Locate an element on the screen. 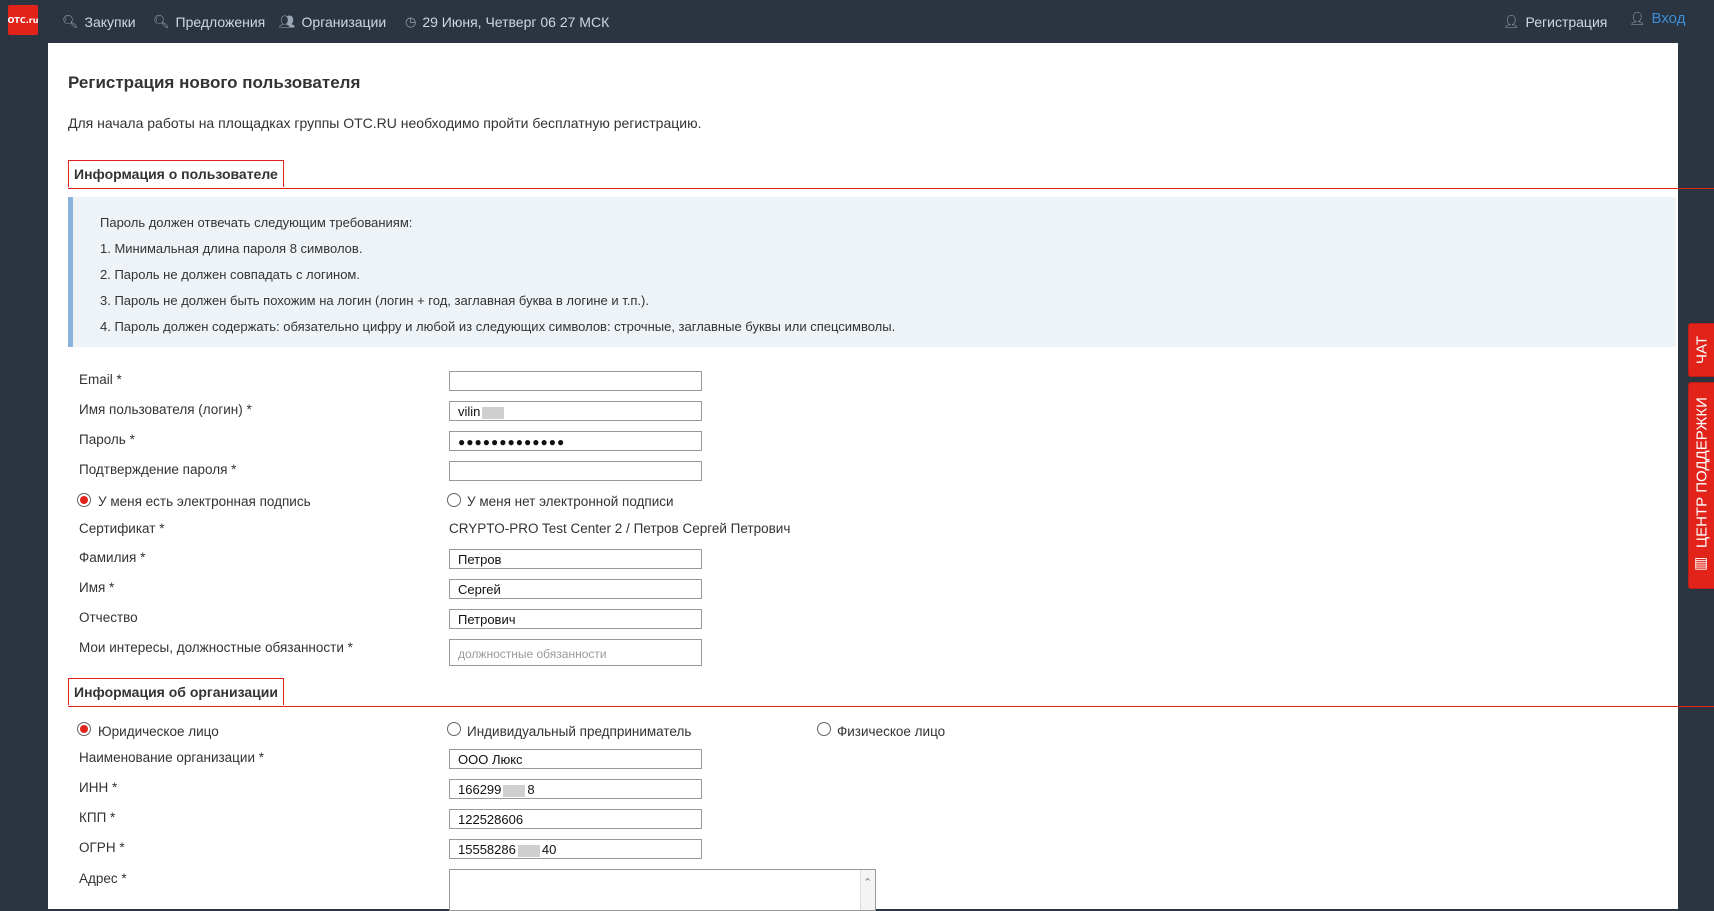 The height and width of the screenshot is (911, 1714). password-label: Пароль * is located at coordinates (107, 439).